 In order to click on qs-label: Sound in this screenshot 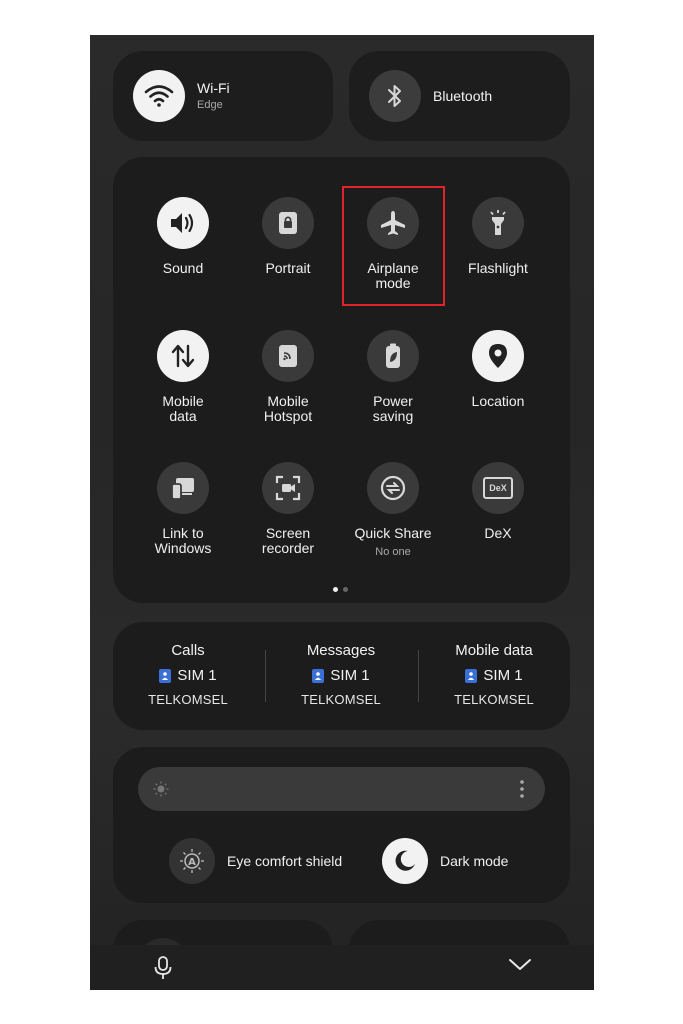, I will do `click(183, 268)`.